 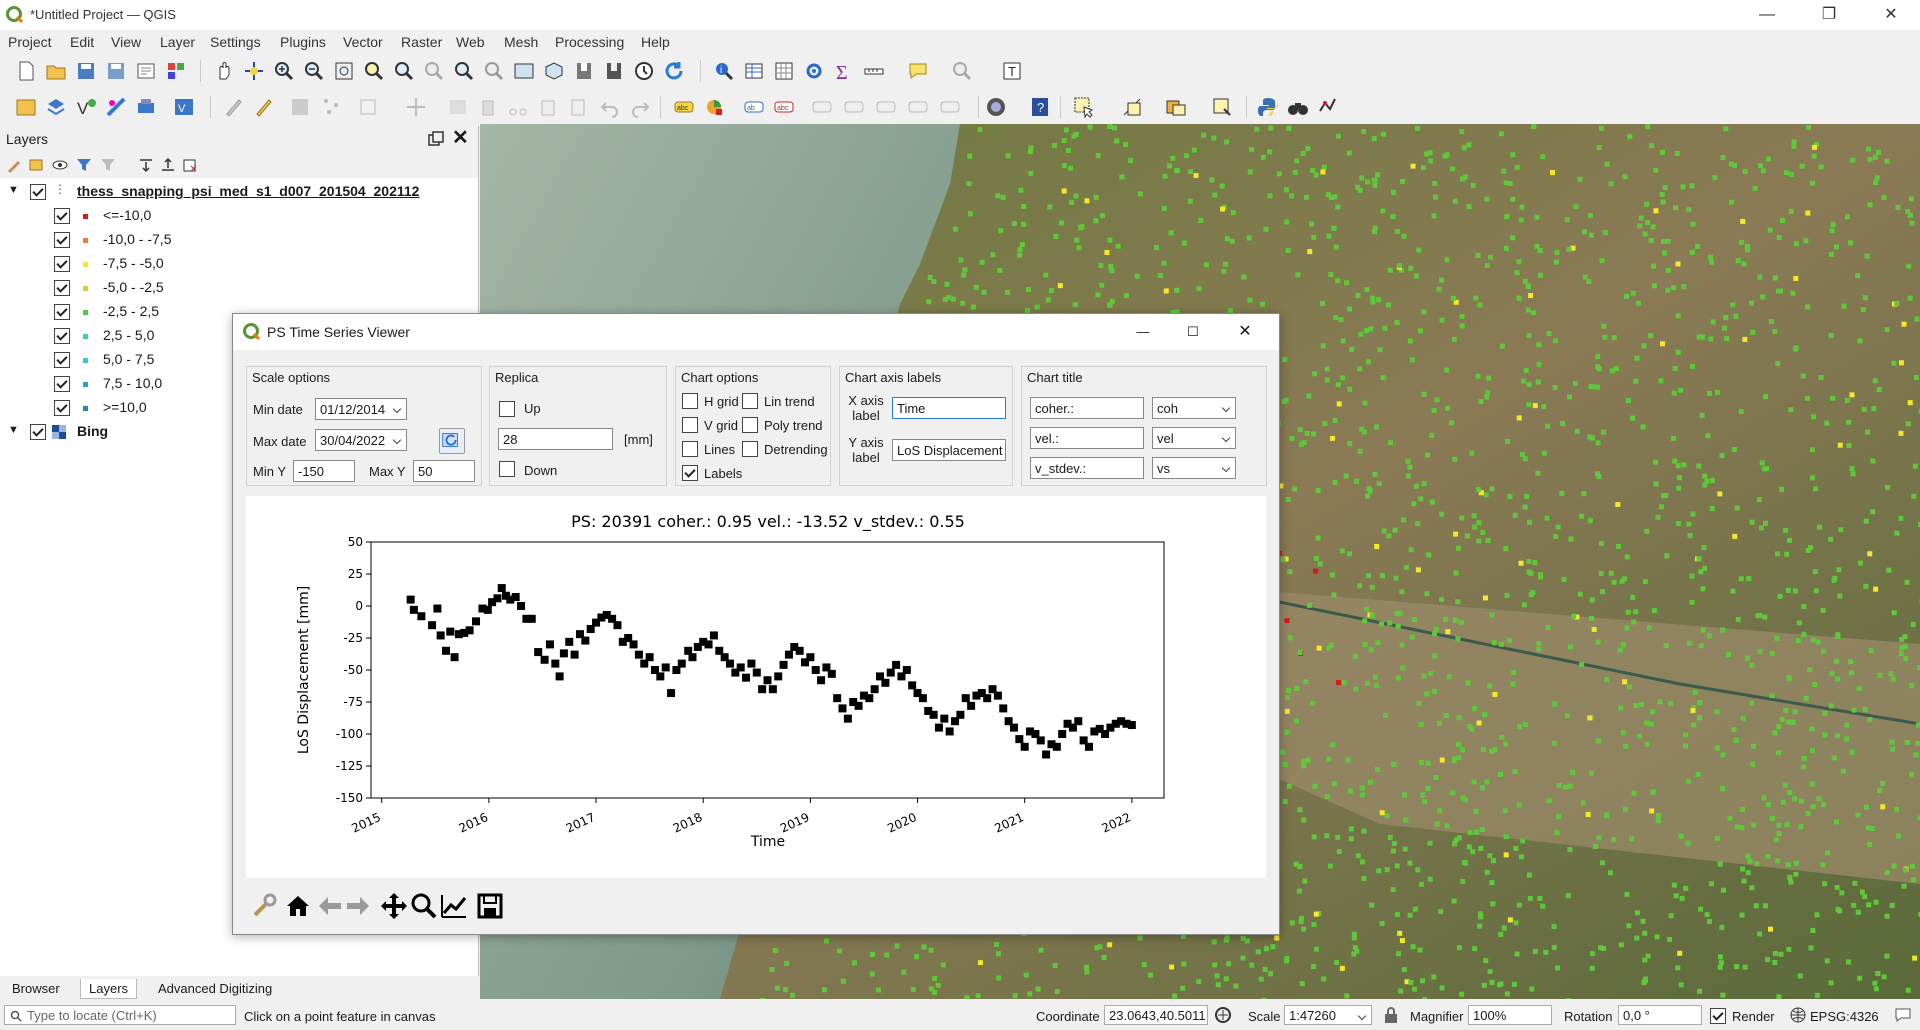 I want to click on move-label-icon, so click(x=854, y=107).